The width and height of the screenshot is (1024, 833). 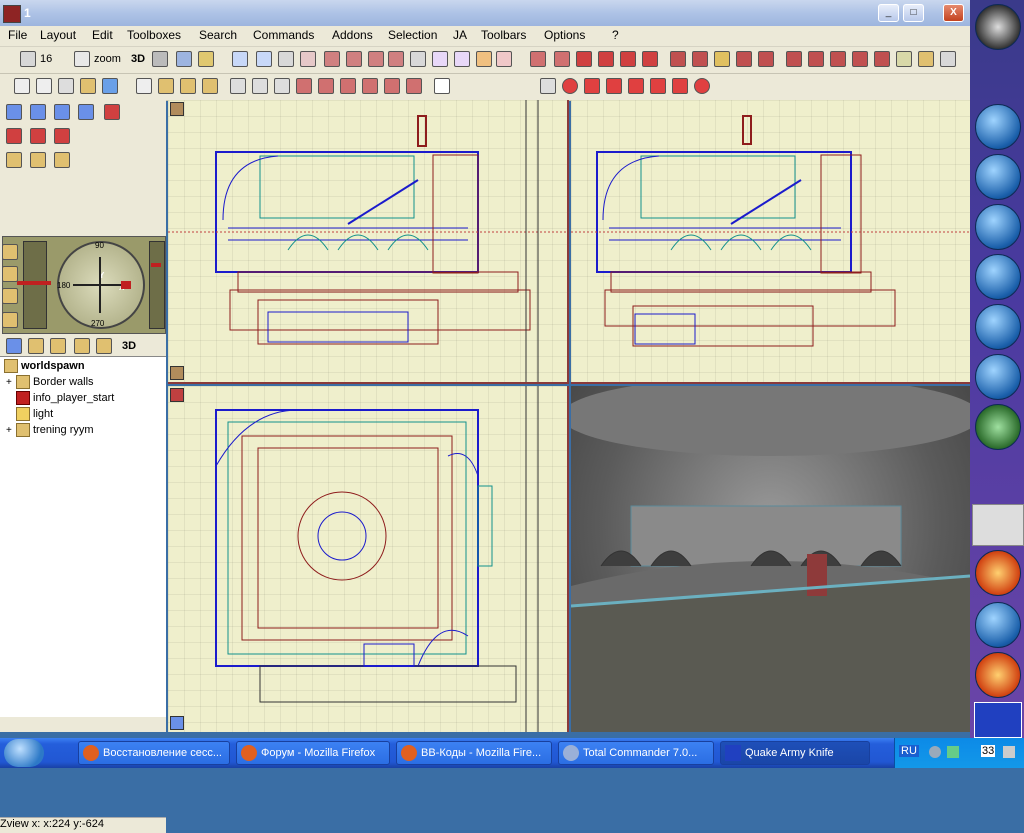 I want to click on menu-selection: Selection, so click(x=412, y=35).